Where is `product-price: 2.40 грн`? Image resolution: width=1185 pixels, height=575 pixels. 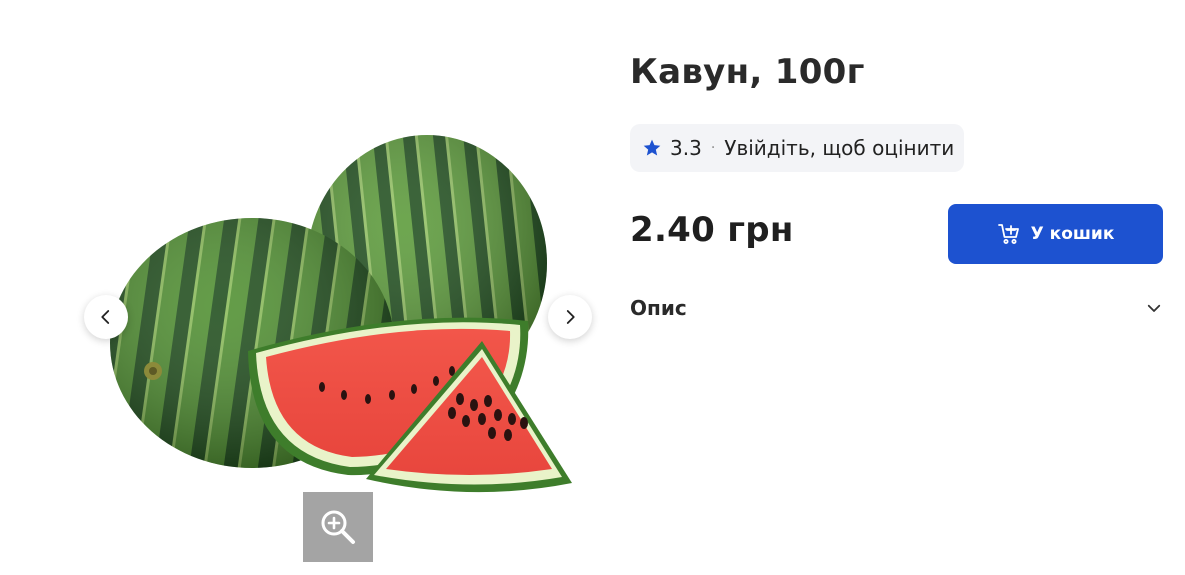 product-price: 2.40 грн is located at coordinates (712, 230).